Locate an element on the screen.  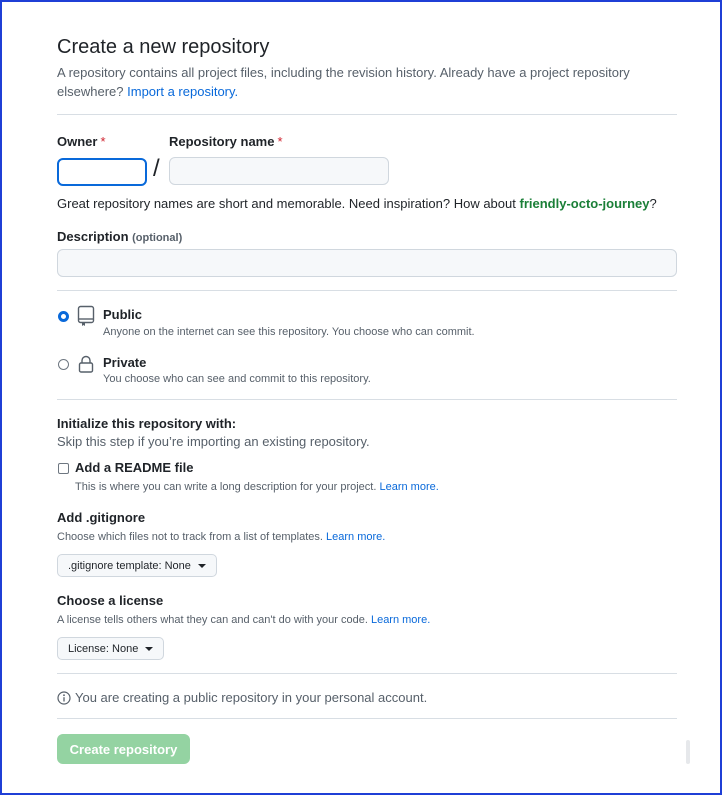
create-repository-button: Create repository is located at coordinates (123, 749).